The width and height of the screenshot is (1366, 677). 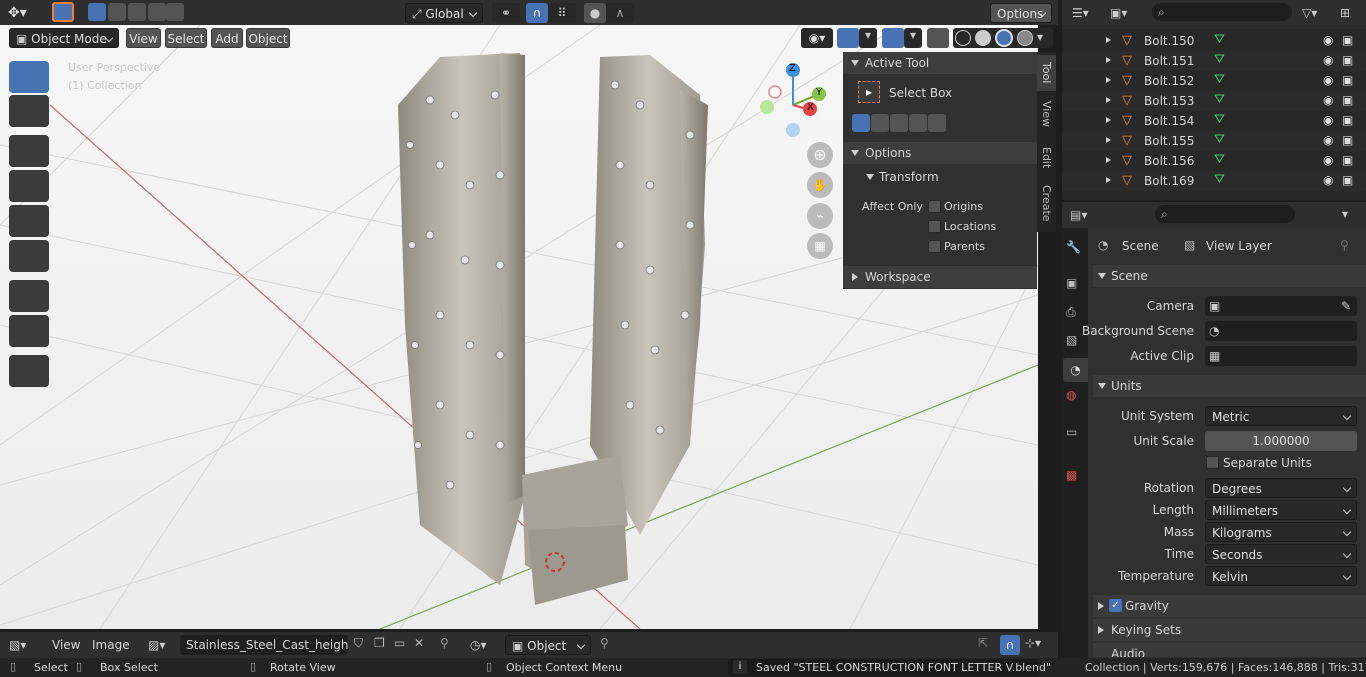 I want to click on outliner-row: ▽ Bolt.155 ⛛ ◉ ▣, so click(x=1214, y=141).